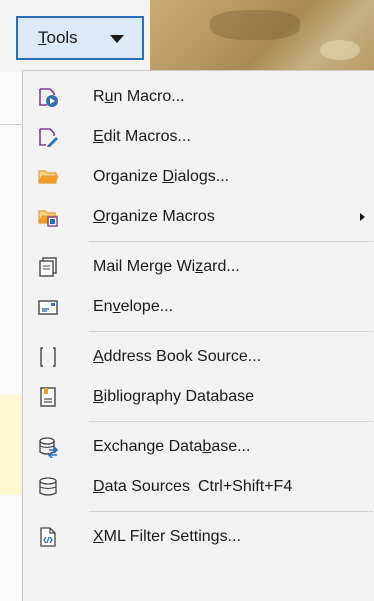 The width and height of the screenshot is (374, 601). I want to click on folder-icon, so click(48, 177).